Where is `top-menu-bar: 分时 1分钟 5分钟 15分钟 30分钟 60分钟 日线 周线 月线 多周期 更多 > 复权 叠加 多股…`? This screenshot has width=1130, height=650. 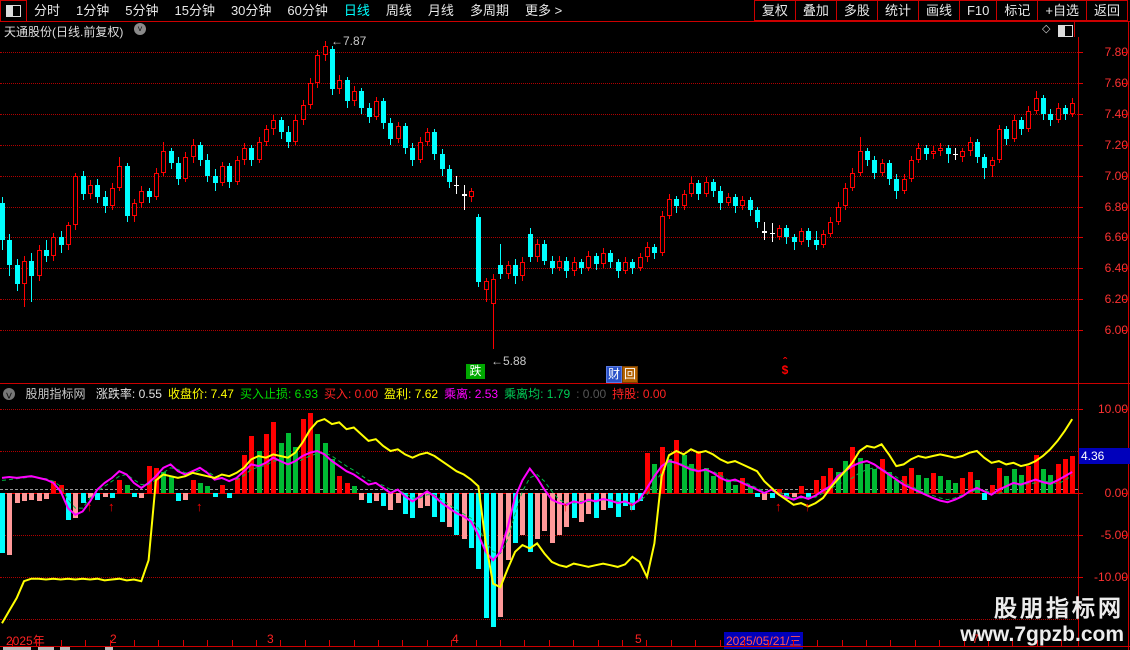 top-menu-bar: 分时 1分钟 5分钟 15分钟 30分钟 60分钟 日线 周线 月线 多周期 更多 > 复权 叠加 多股… is located at coordinates (565, 11).